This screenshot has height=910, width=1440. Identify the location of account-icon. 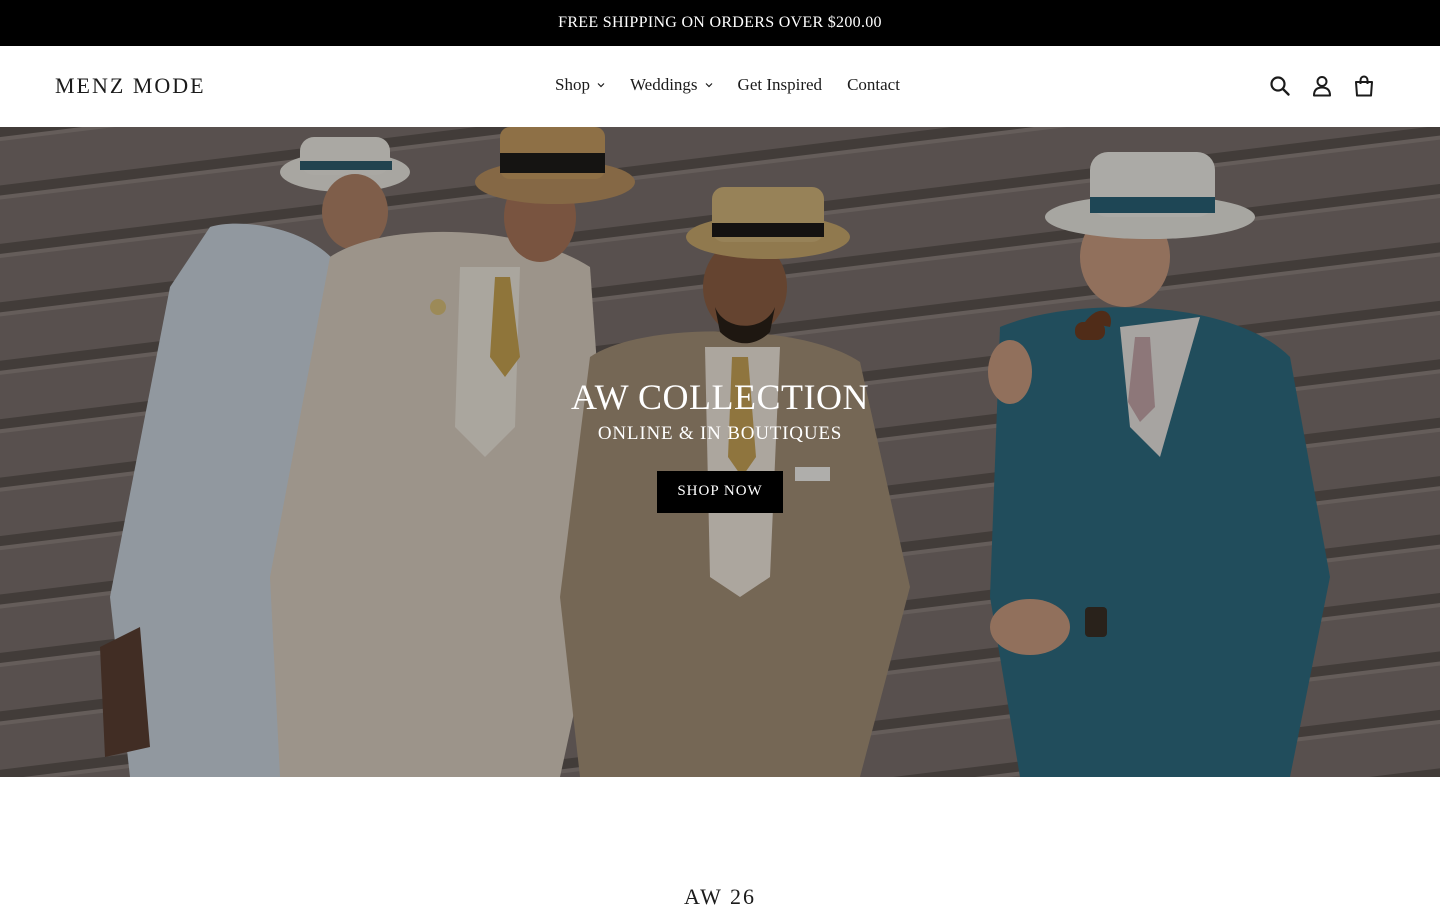
(1322, 86).